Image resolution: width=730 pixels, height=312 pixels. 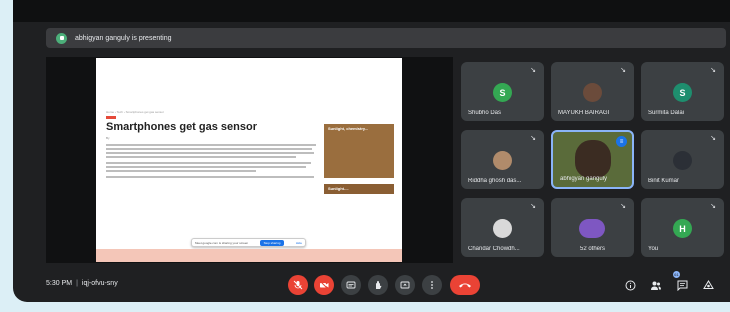 I want to click on hang-up-icon, so click(x=465, y=285).